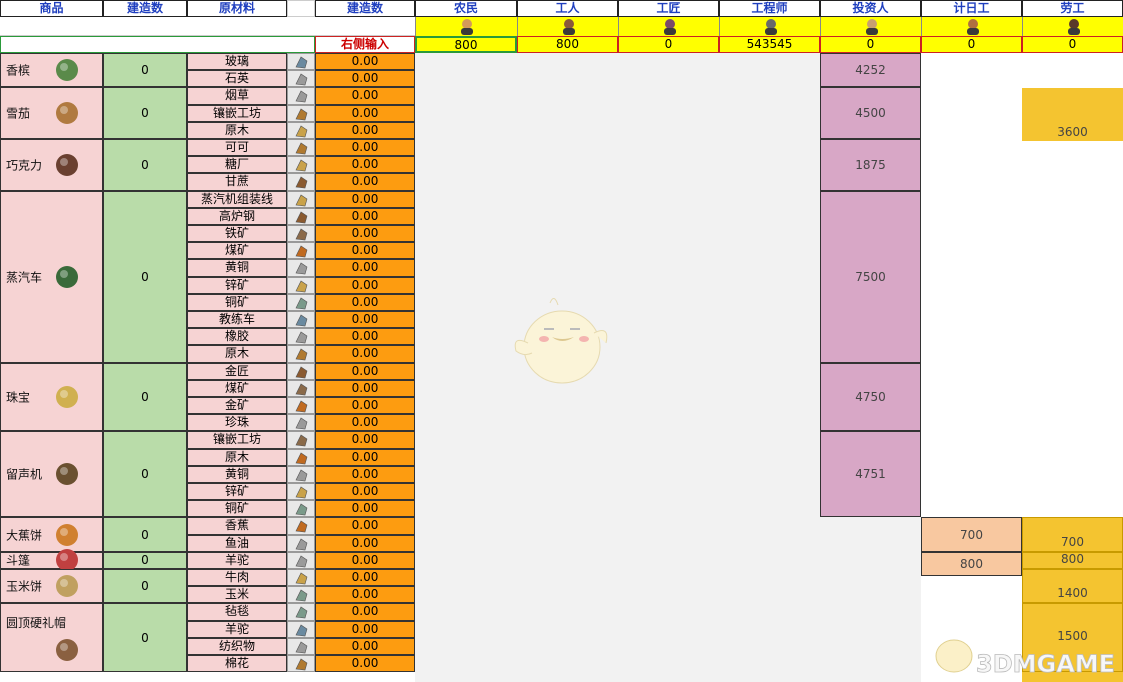  What do you see at coordinates (567, 44) in the screenshot?
I see `class-input-1: 800` at bounding box center [567, 44].